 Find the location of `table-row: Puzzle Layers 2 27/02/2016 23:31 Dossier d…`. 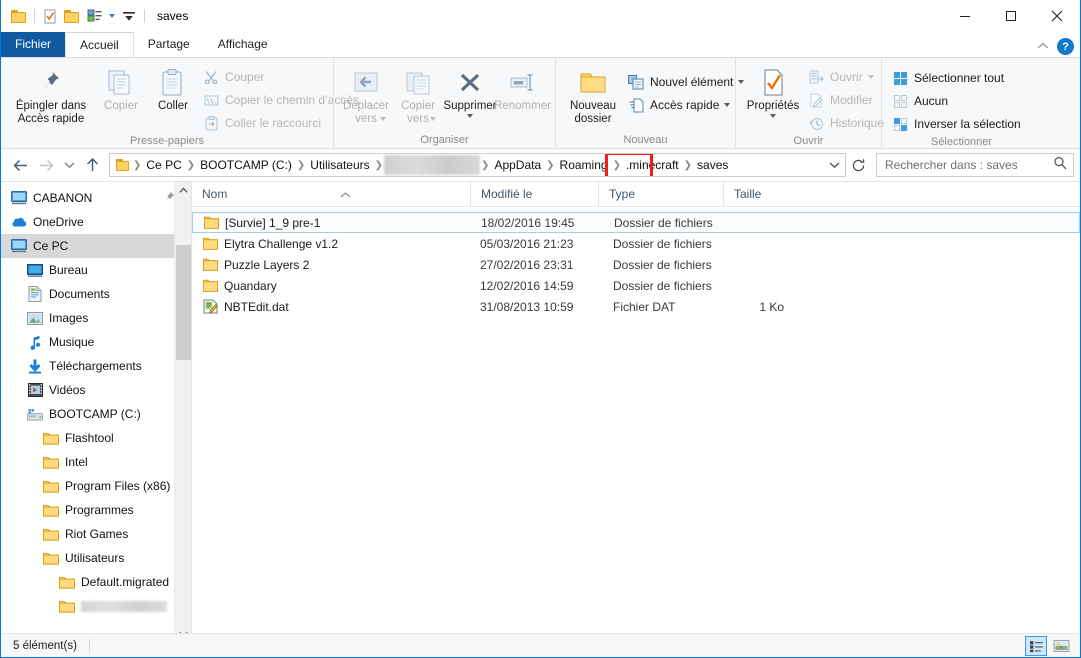

table-row: Puzzle Layers 2 27/02/2016 23:31 Dossier d… is located at coordinates (636, 264).